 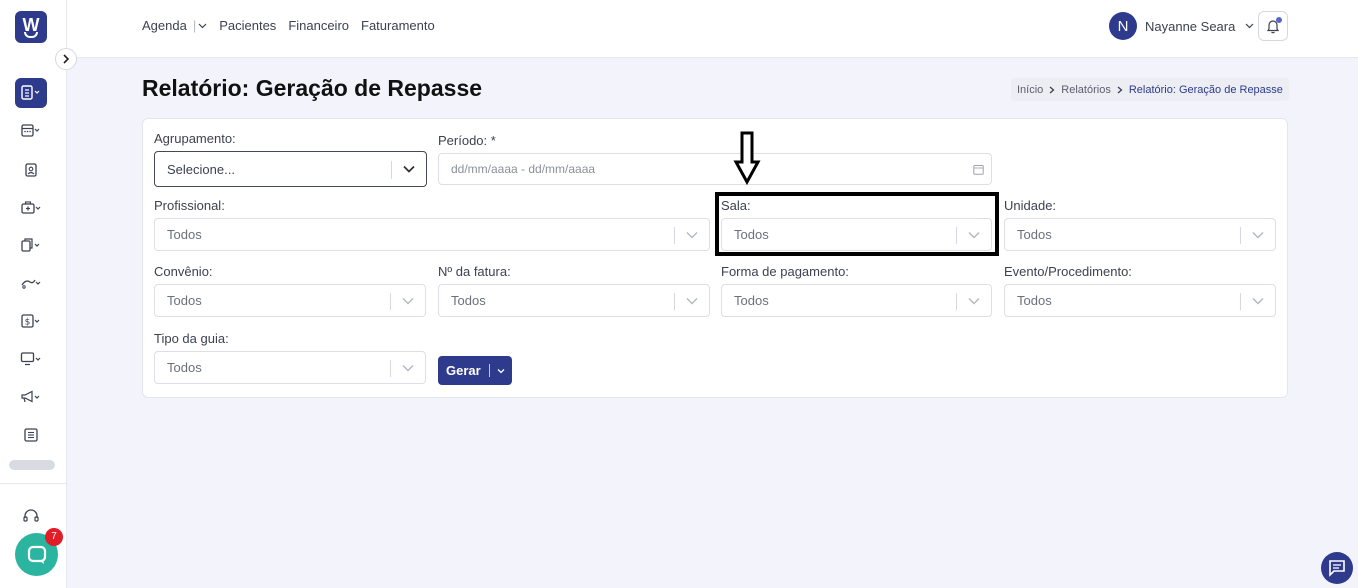 I want to click on floating-message-button, so click(x=1337, y=568).